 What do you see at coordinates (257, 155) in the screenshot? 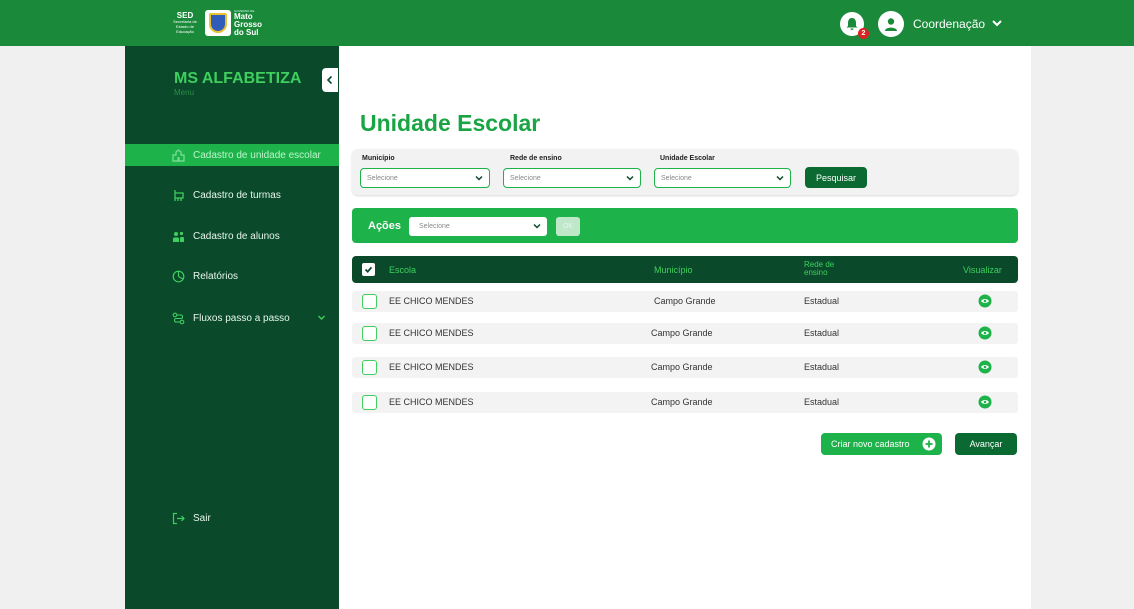
I see `sidebar-item-label: Cadastro de unidade escolar` at bounding box center [257, 155].